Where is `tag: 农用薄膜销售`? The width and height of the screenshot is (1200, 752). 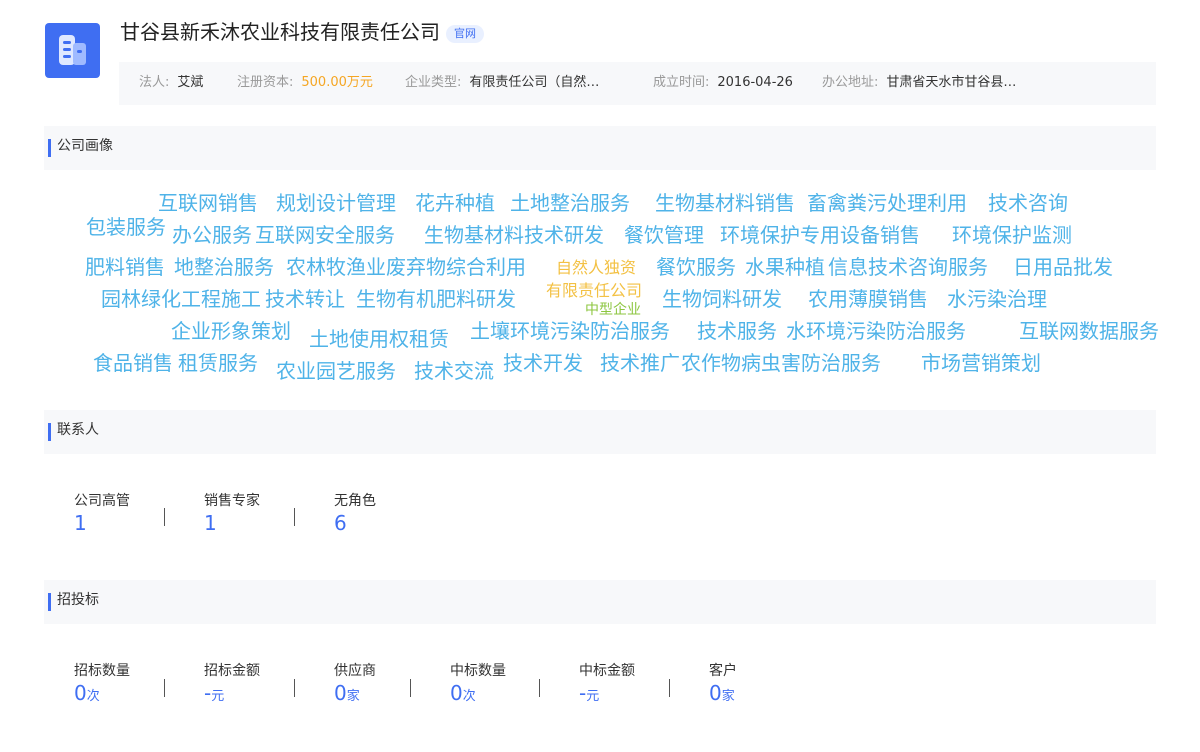
tag: 农用薄膜销售 is located at coordinates (868, 299).